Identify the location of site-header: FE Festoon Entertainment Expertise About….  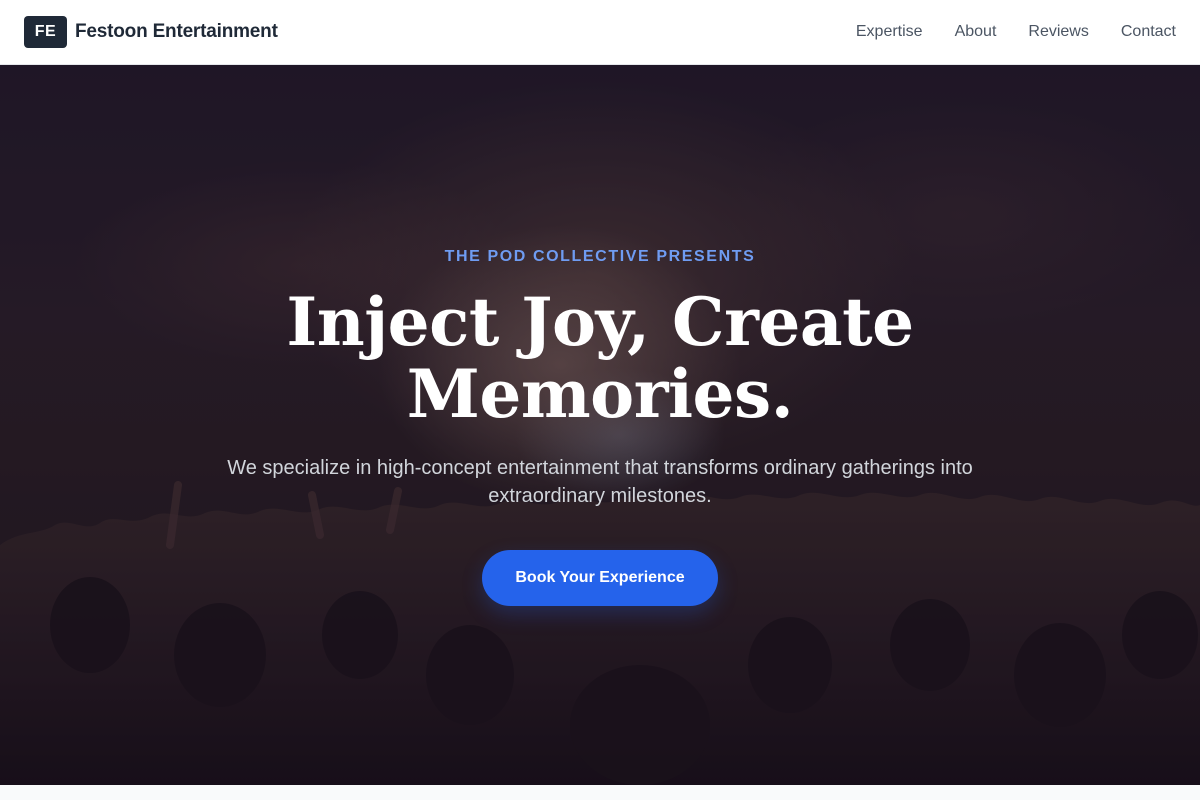
(600, 32).